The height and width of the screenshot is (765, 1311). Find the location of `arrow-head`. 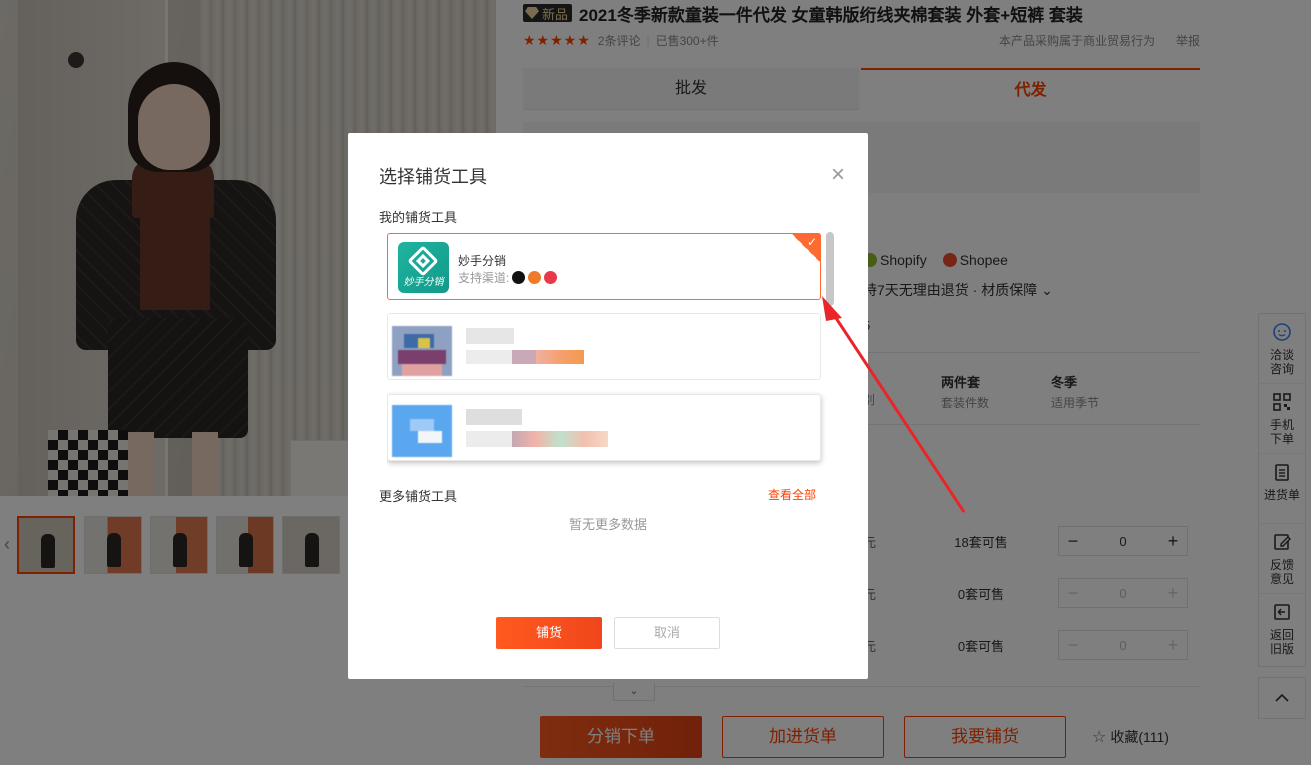

arrow-head is located at coordinates (832, 308).